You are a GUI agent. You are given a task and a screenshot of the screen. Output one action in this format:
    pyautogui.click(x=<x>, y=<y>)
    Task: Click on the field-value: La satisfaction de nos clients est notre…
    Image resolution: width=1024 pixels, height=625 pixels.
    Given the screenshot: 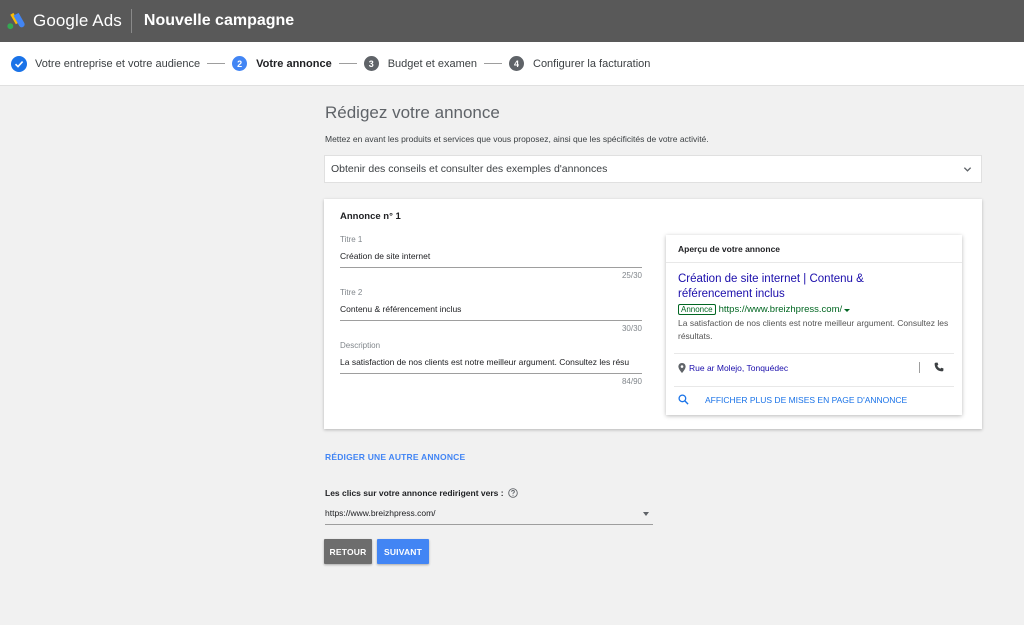 What is the action you would take?
    pyautogui.click(x=491, y=362)
    